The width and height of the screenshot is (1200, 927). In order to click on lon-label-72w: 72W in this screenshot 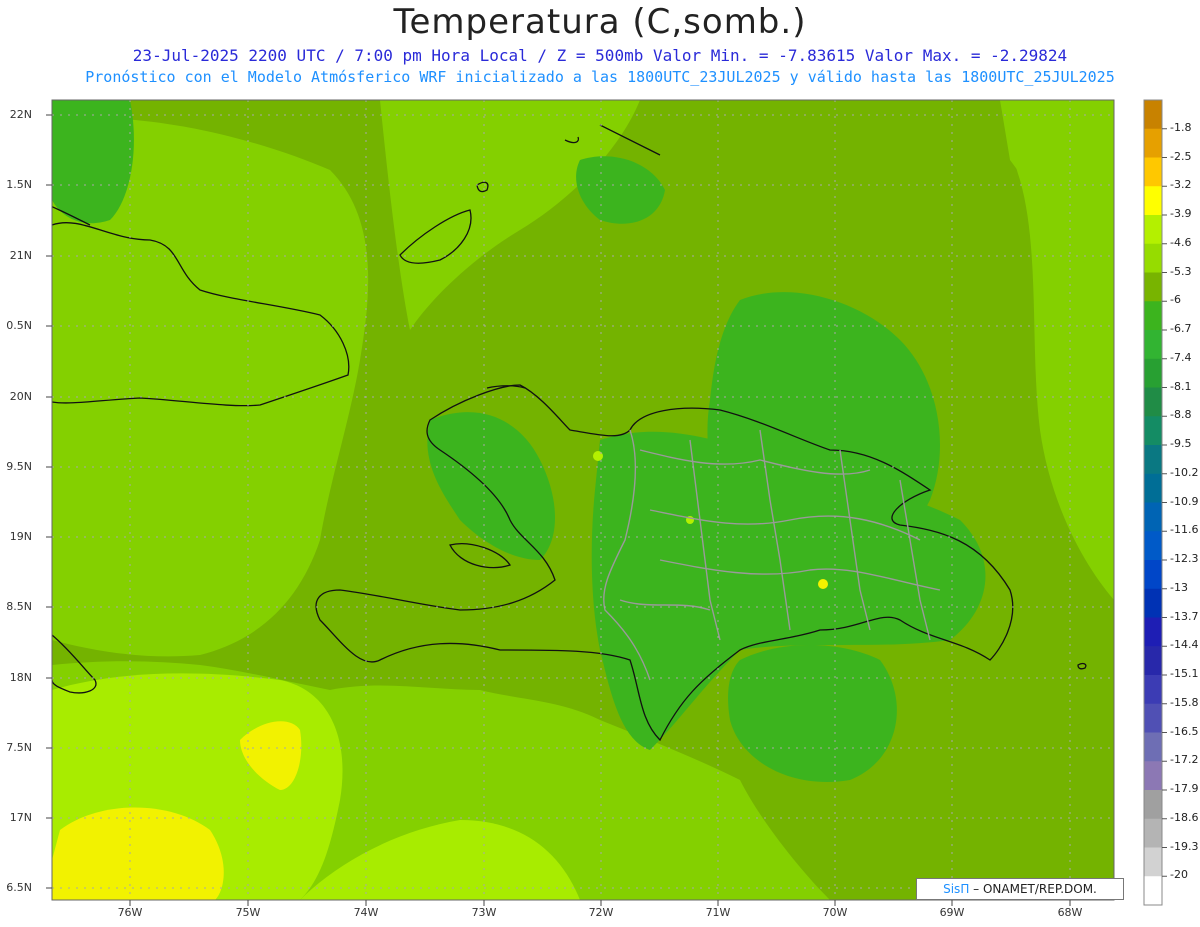, I will do `click(601, 912)`.